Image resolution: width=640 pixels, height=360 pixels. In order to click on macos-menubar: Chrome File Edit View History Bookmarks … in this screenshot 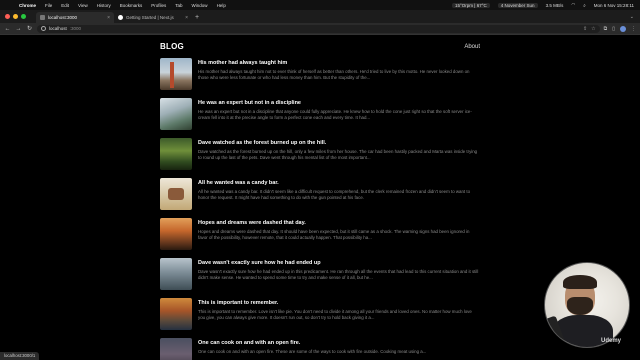, I will do `click(320, 5)`.